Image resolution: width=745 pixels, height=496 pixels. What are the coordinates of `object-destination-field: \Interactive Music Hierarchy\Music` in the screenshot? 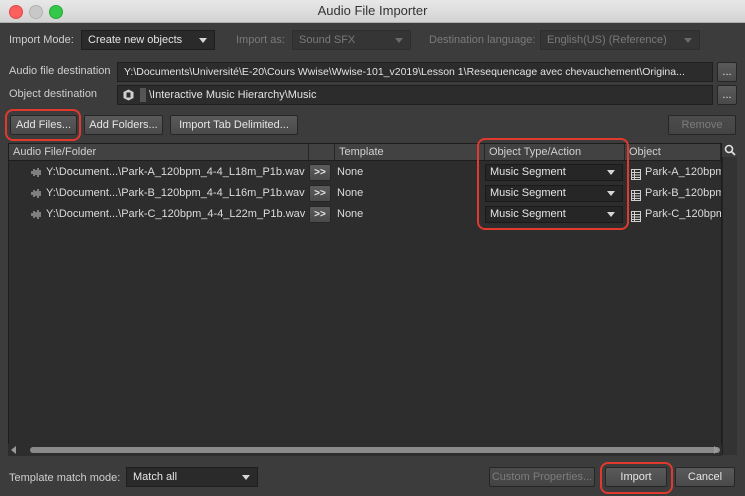 It's located at (415, 95).